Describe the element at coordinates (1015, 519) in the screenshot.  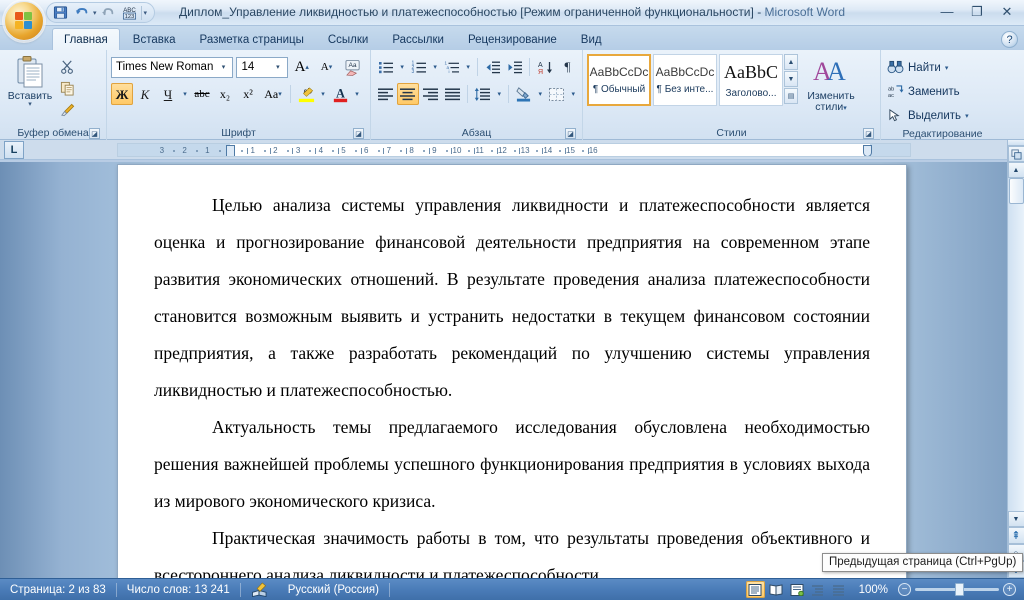
I see `scroll-down-button: ▼` at that location.